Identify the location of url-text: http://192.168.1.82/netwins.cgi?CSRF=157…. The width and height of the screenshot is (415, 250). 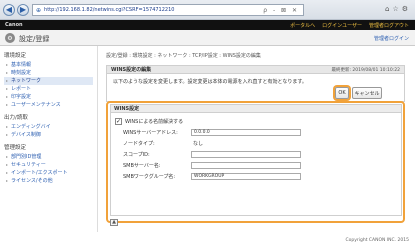
(109, 10).